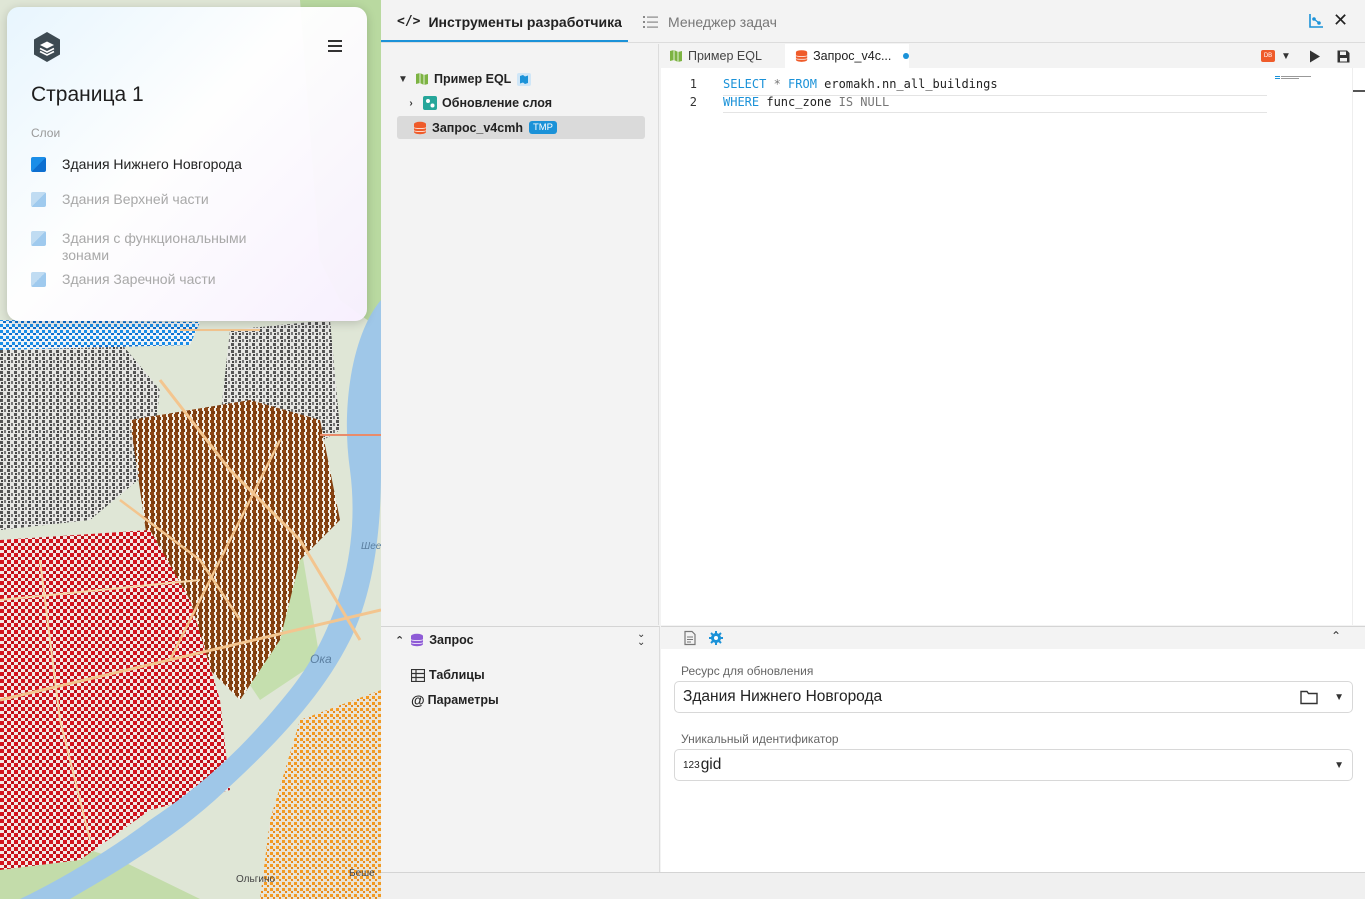 This screenshot has height=899, width=1365. I want to click on layer-item: Здания с функциональными зонами, so click(146, 247).